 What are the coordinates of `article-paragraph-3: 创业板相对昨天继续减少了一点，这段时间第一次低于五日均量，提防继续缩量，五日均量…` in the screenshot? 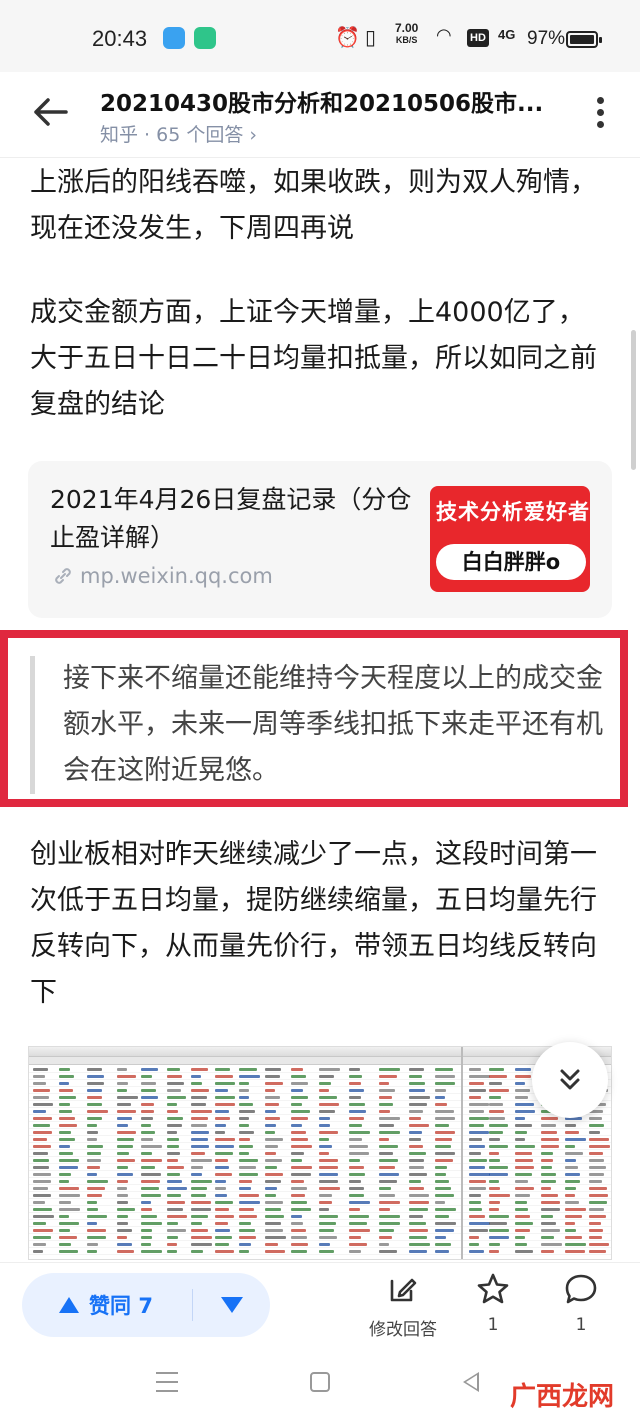 It's located at (313, 923).